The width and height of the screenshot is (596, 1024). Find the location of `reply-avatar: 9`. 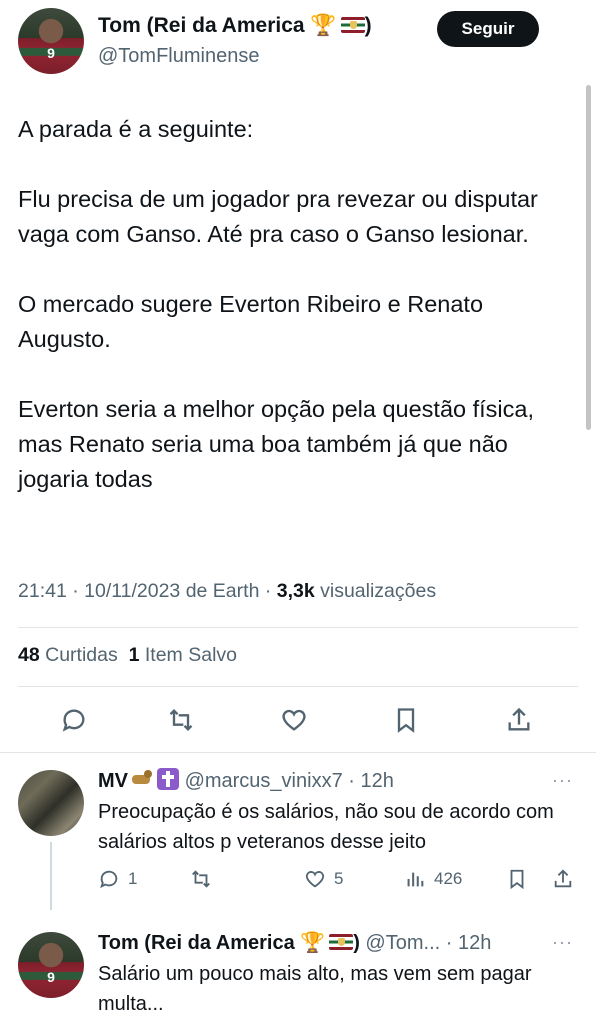

reply-avatar: 9 is located at coordinates (51, 965).